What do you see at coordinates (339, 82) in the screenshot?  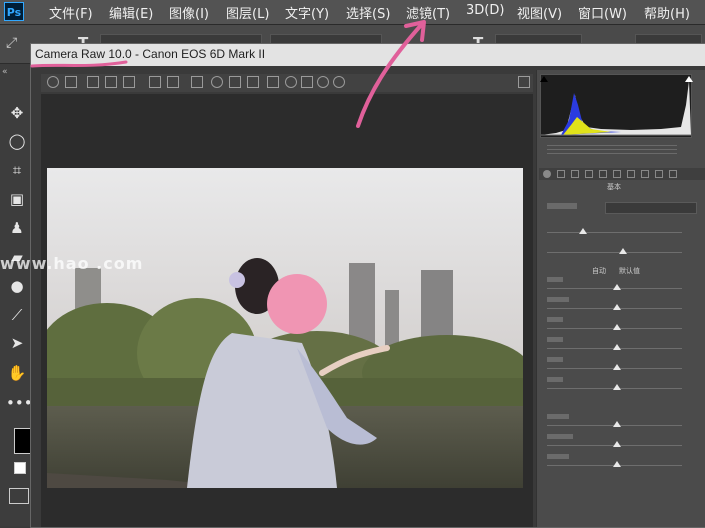 I see `rotate-right-icon` at bounding box center [339, 82].